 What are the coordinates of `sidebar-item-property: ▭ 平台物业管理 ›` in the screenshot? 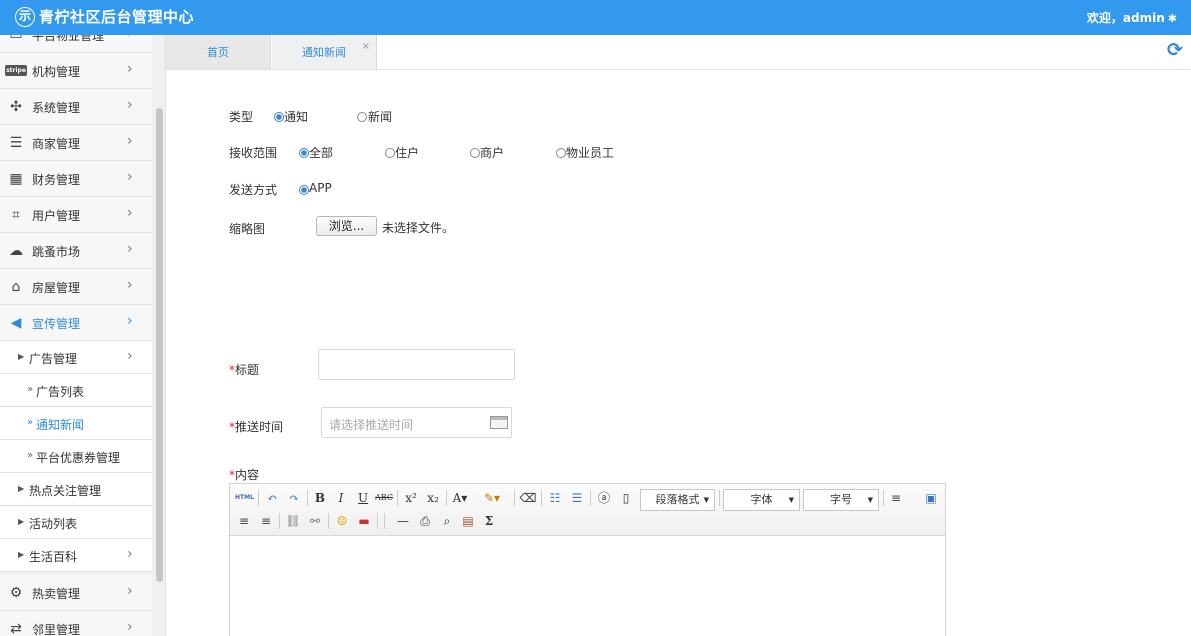 It's located at (76, 44).